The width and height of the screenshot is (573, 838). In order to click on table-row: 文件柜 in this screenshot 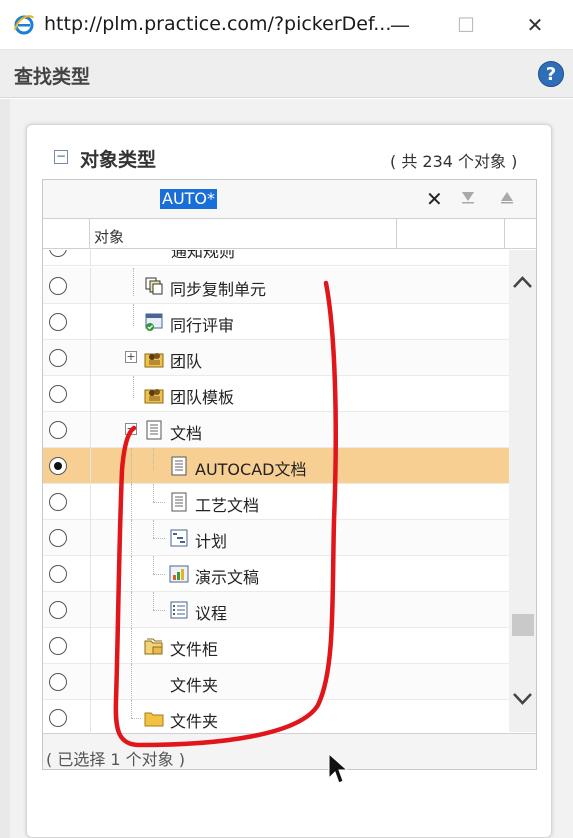, I will do `click(276, 646)`.